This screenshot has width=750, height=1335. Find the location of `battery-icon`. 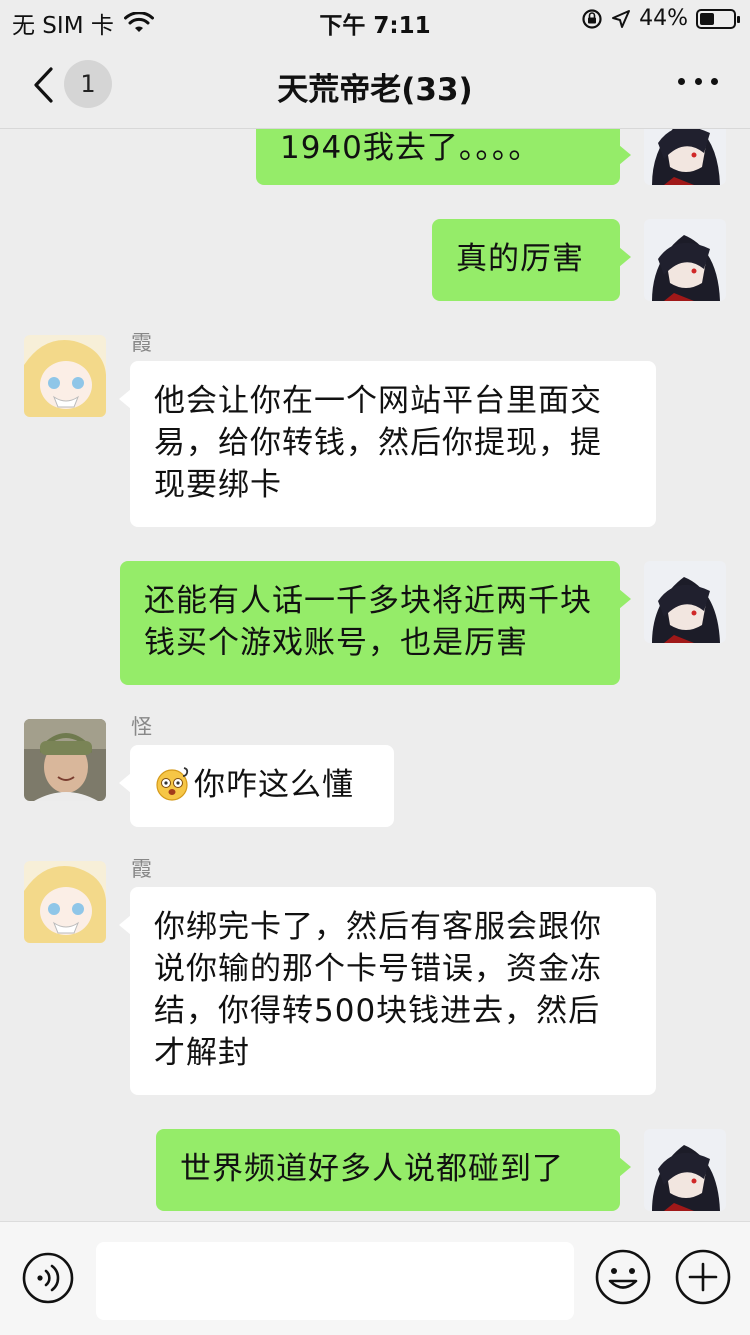

battery-icon is located at coordinates (718, 18).